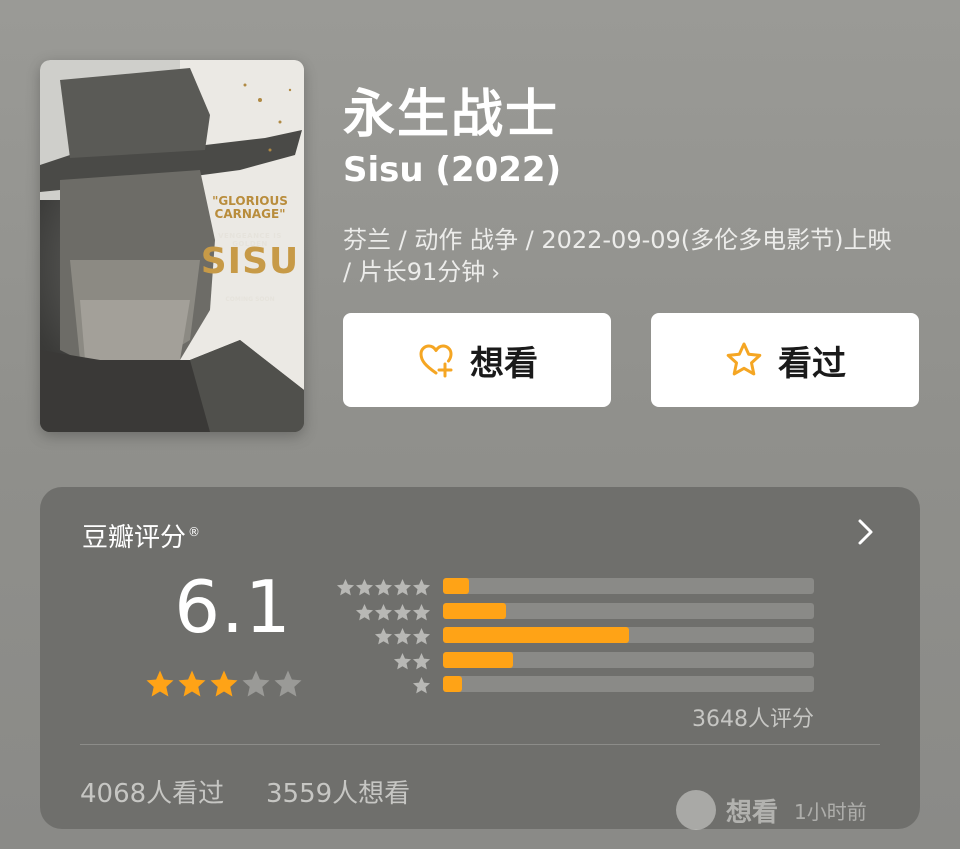 This screenshot has width=960, height=849. What do you see at coordinates (866, 532) in the screenshot?
I see `chevron-right-icon` at bounding box center [866, 532].